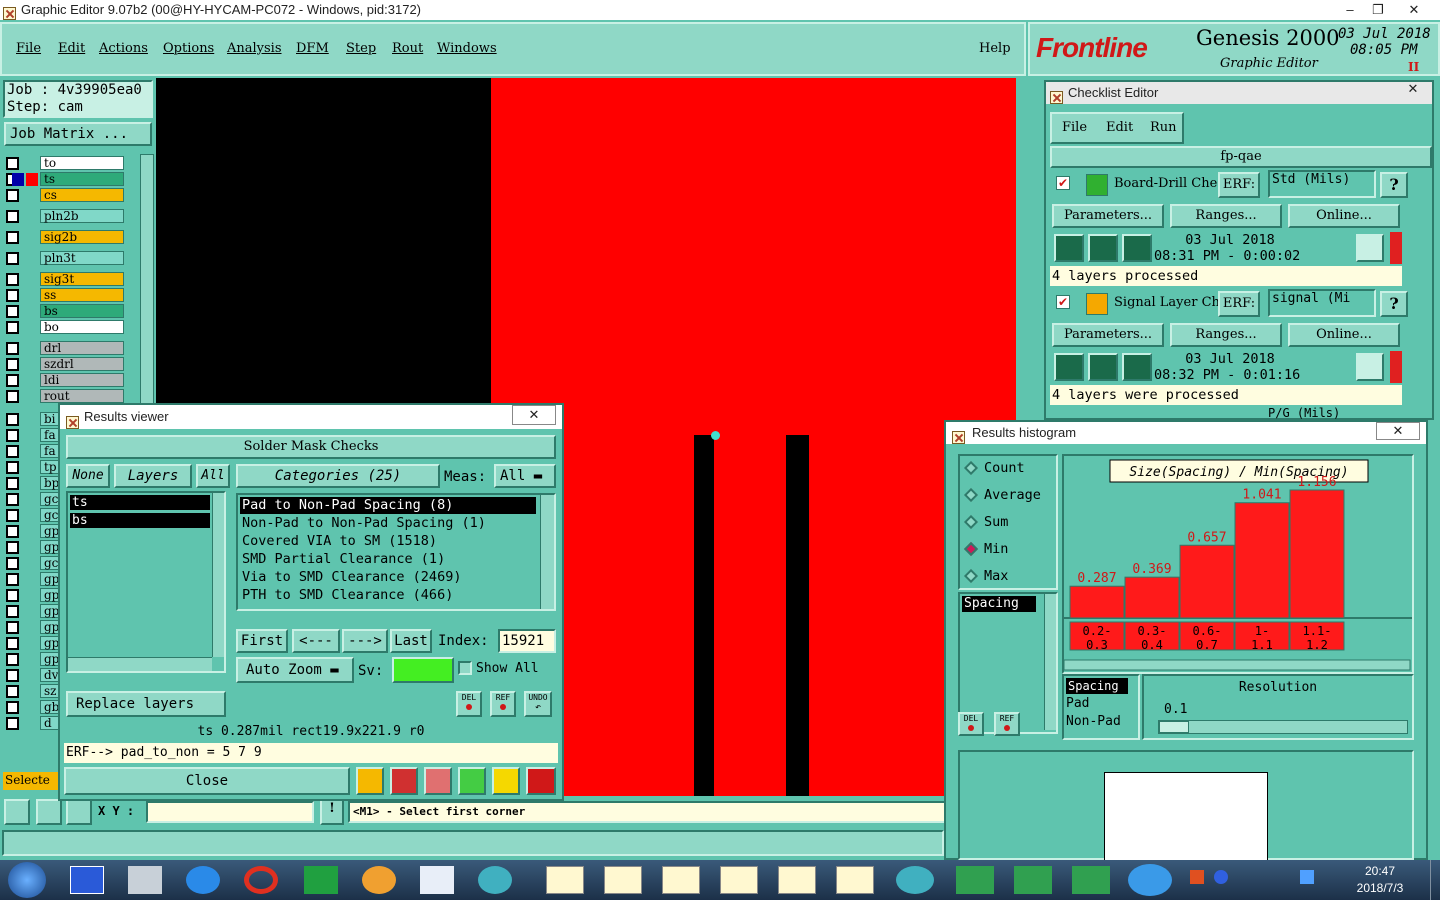  Describe the element at coordinates (1307, 877) in the screenshot. I see `tray-network-icon` at that location.